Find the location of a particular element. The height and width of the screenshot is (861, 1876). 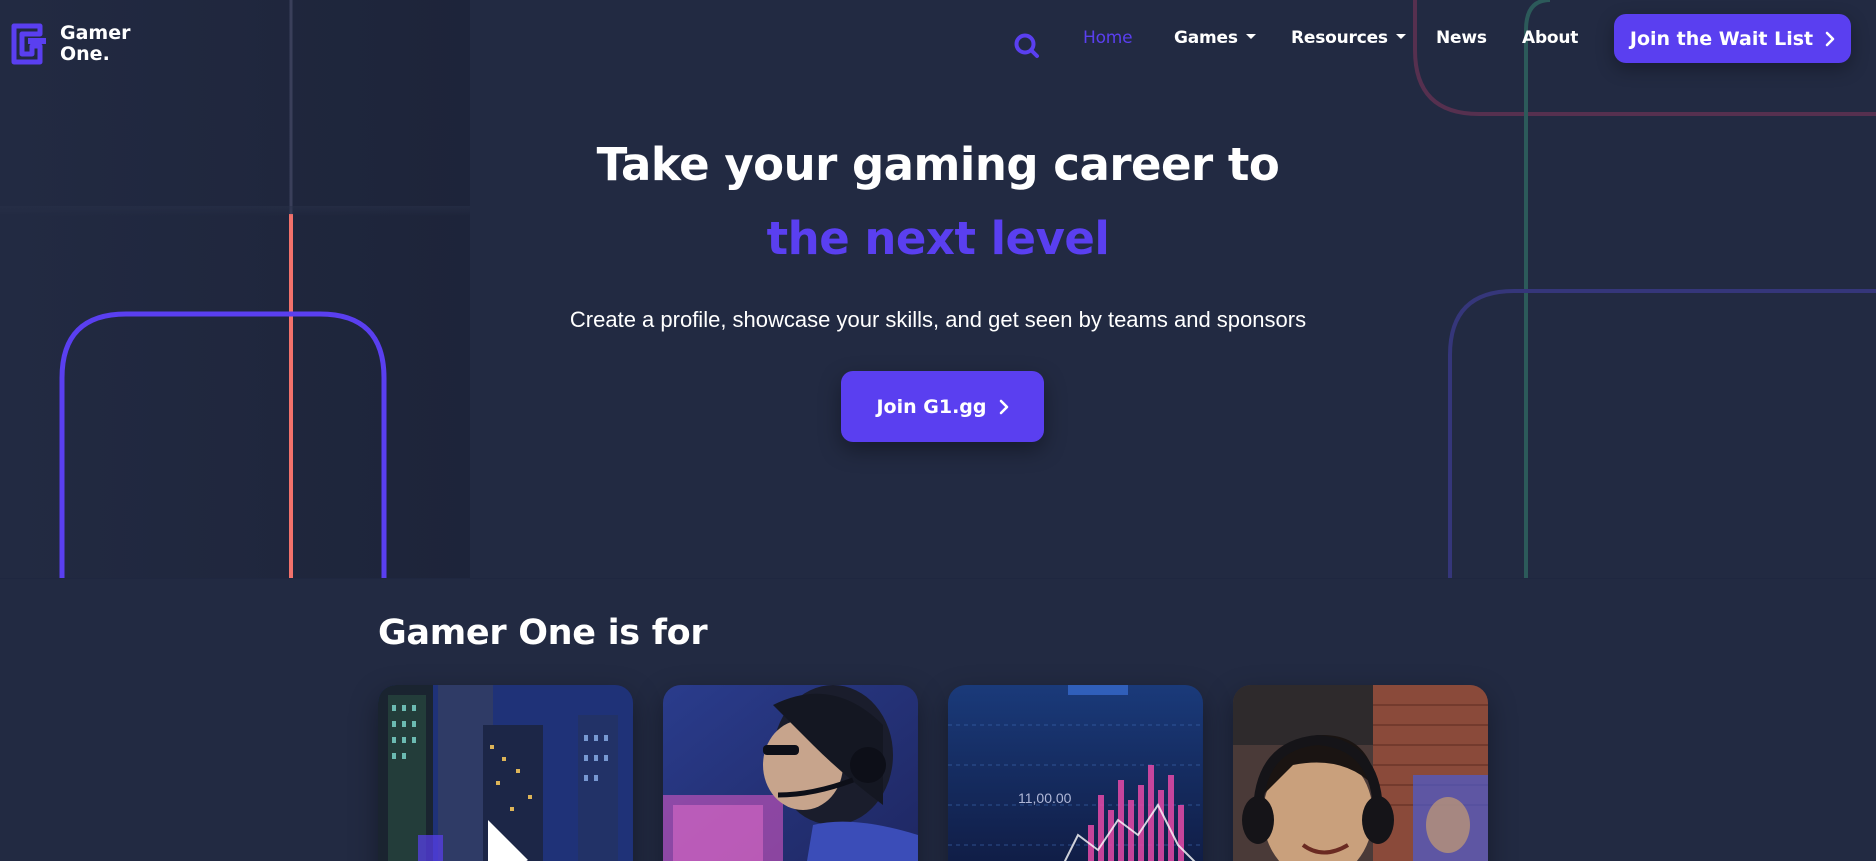

hero-divider is located at coordinates (938, 578).